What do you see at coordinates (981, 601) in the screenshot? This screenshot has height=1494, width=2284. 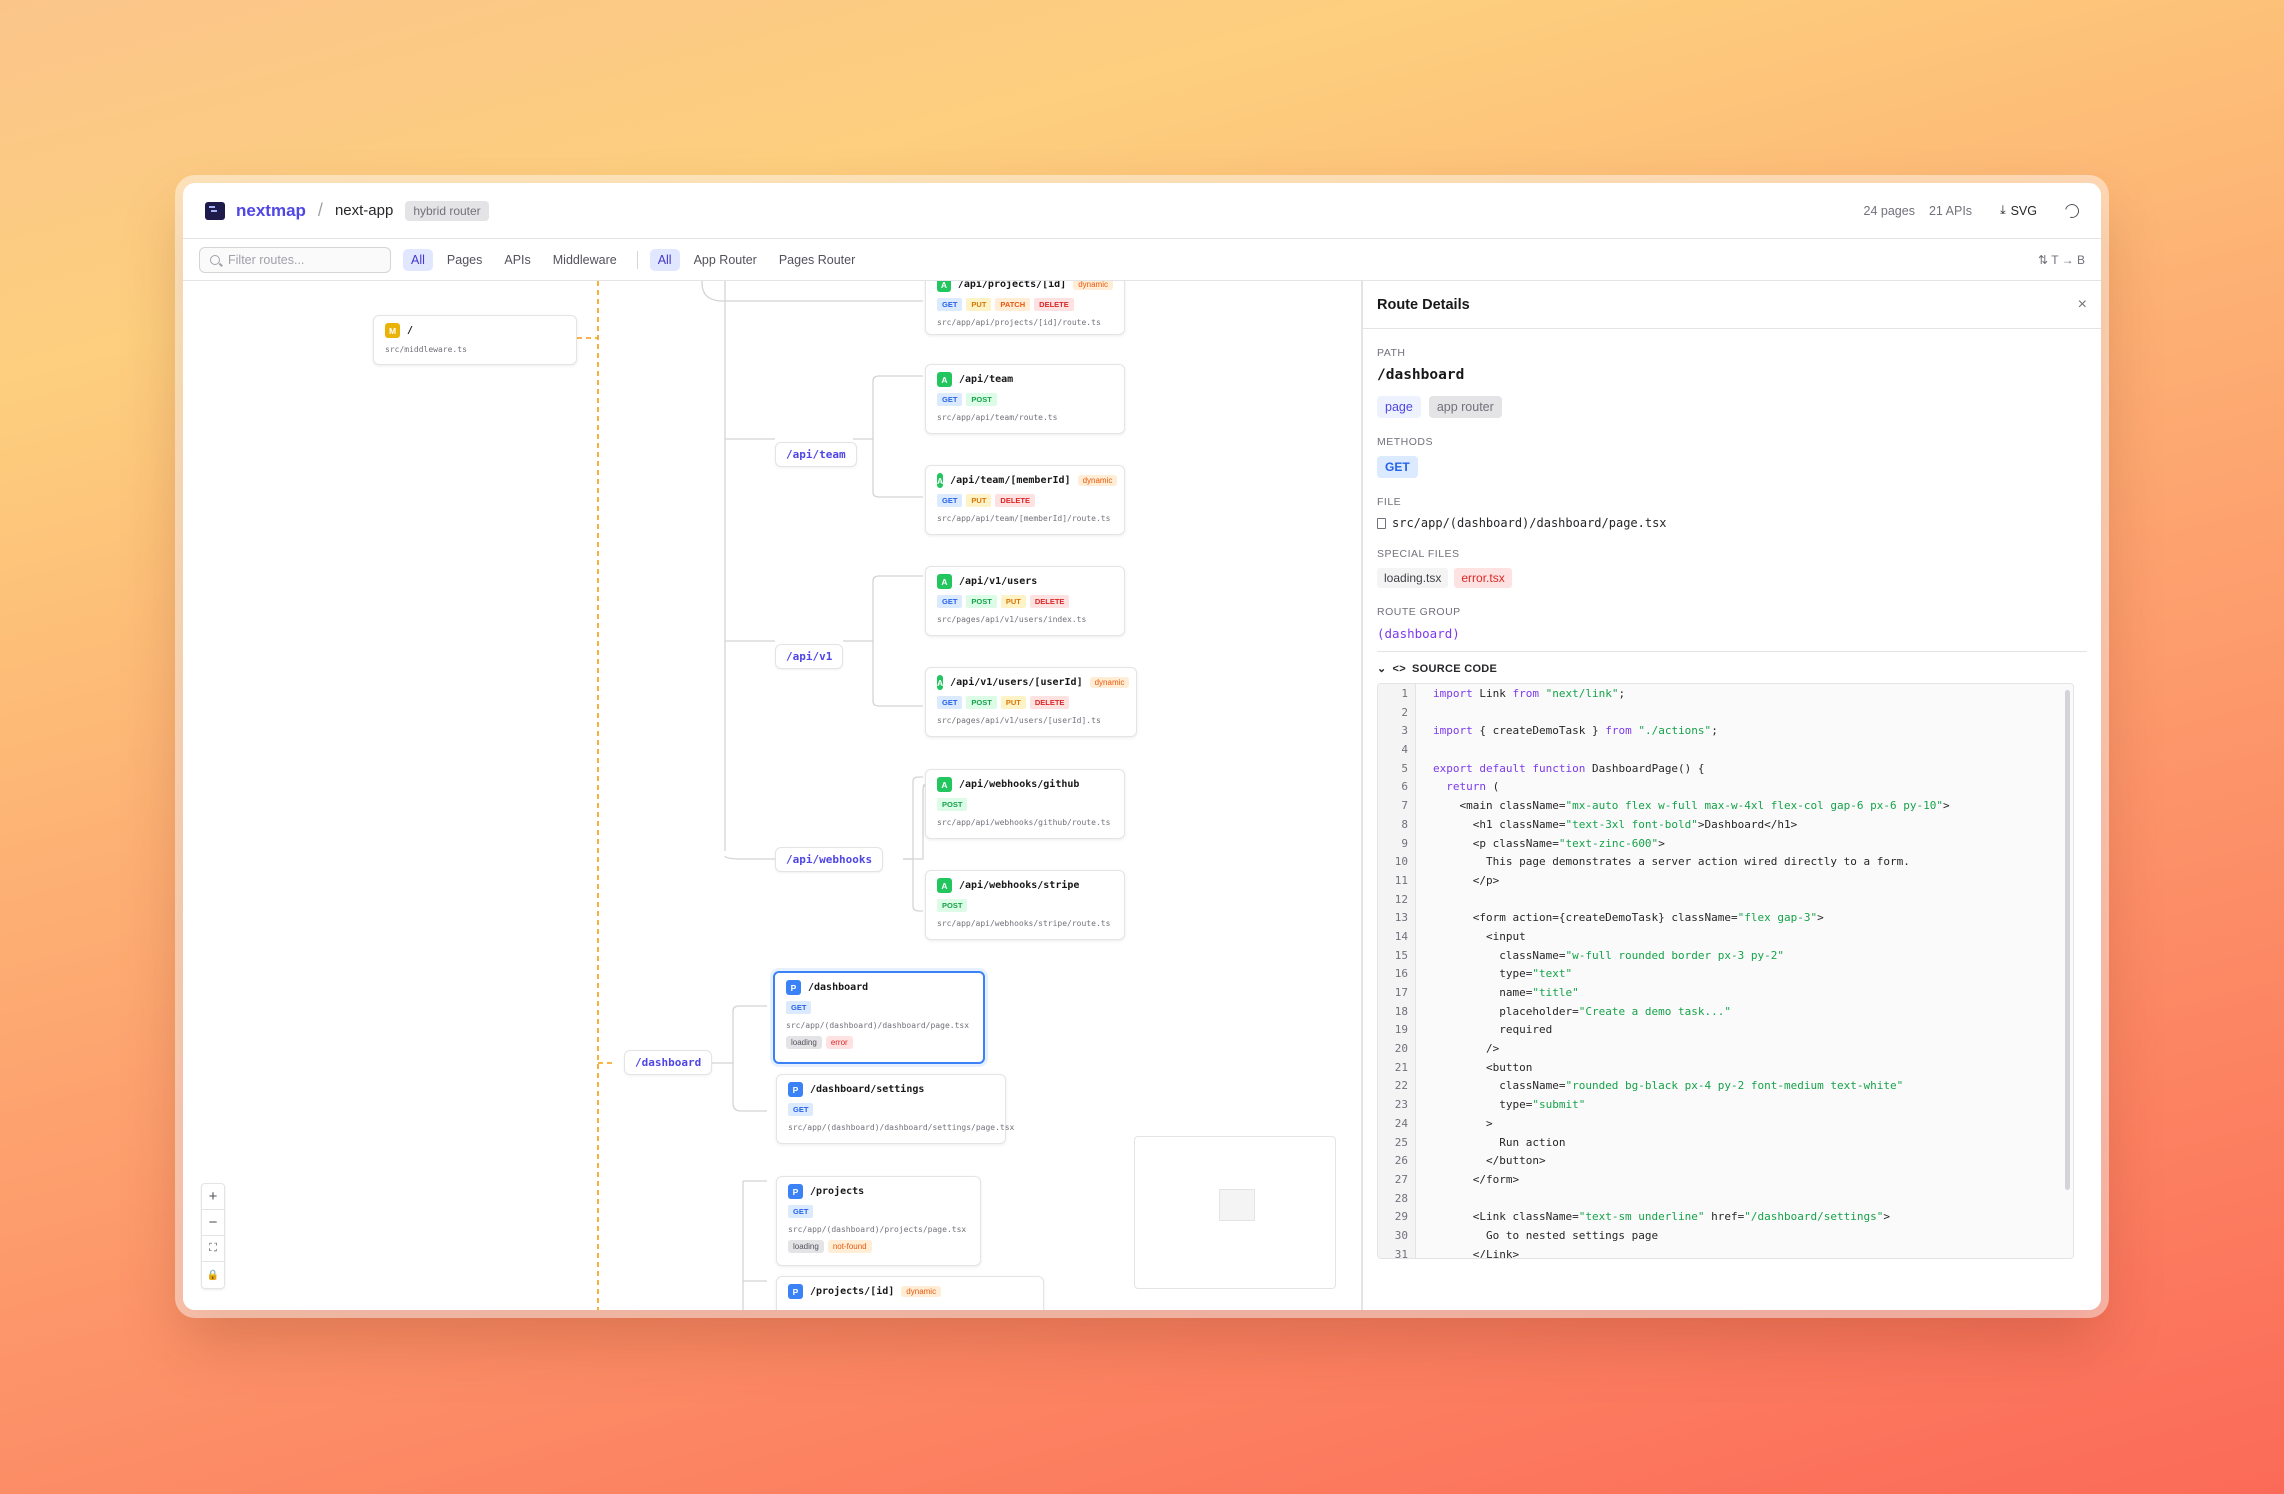 I see `method-badge: POST` at bounding box center [981, 601].